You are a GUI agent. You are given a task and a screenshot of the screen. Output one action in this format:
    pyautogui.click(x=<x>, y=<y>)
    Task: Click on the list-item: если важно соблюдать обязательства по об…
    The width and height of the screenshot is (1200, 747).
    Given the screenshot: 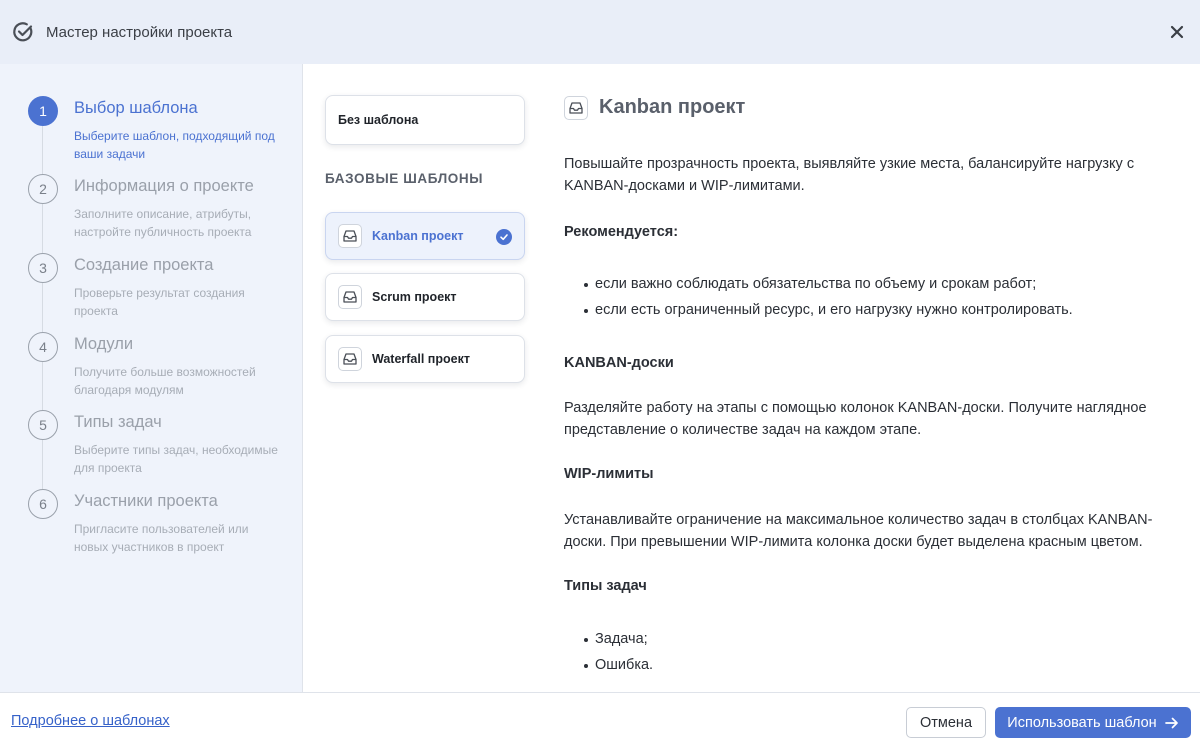 What is the action you would take?
    pyautogui.click(x=859, y=284)
    